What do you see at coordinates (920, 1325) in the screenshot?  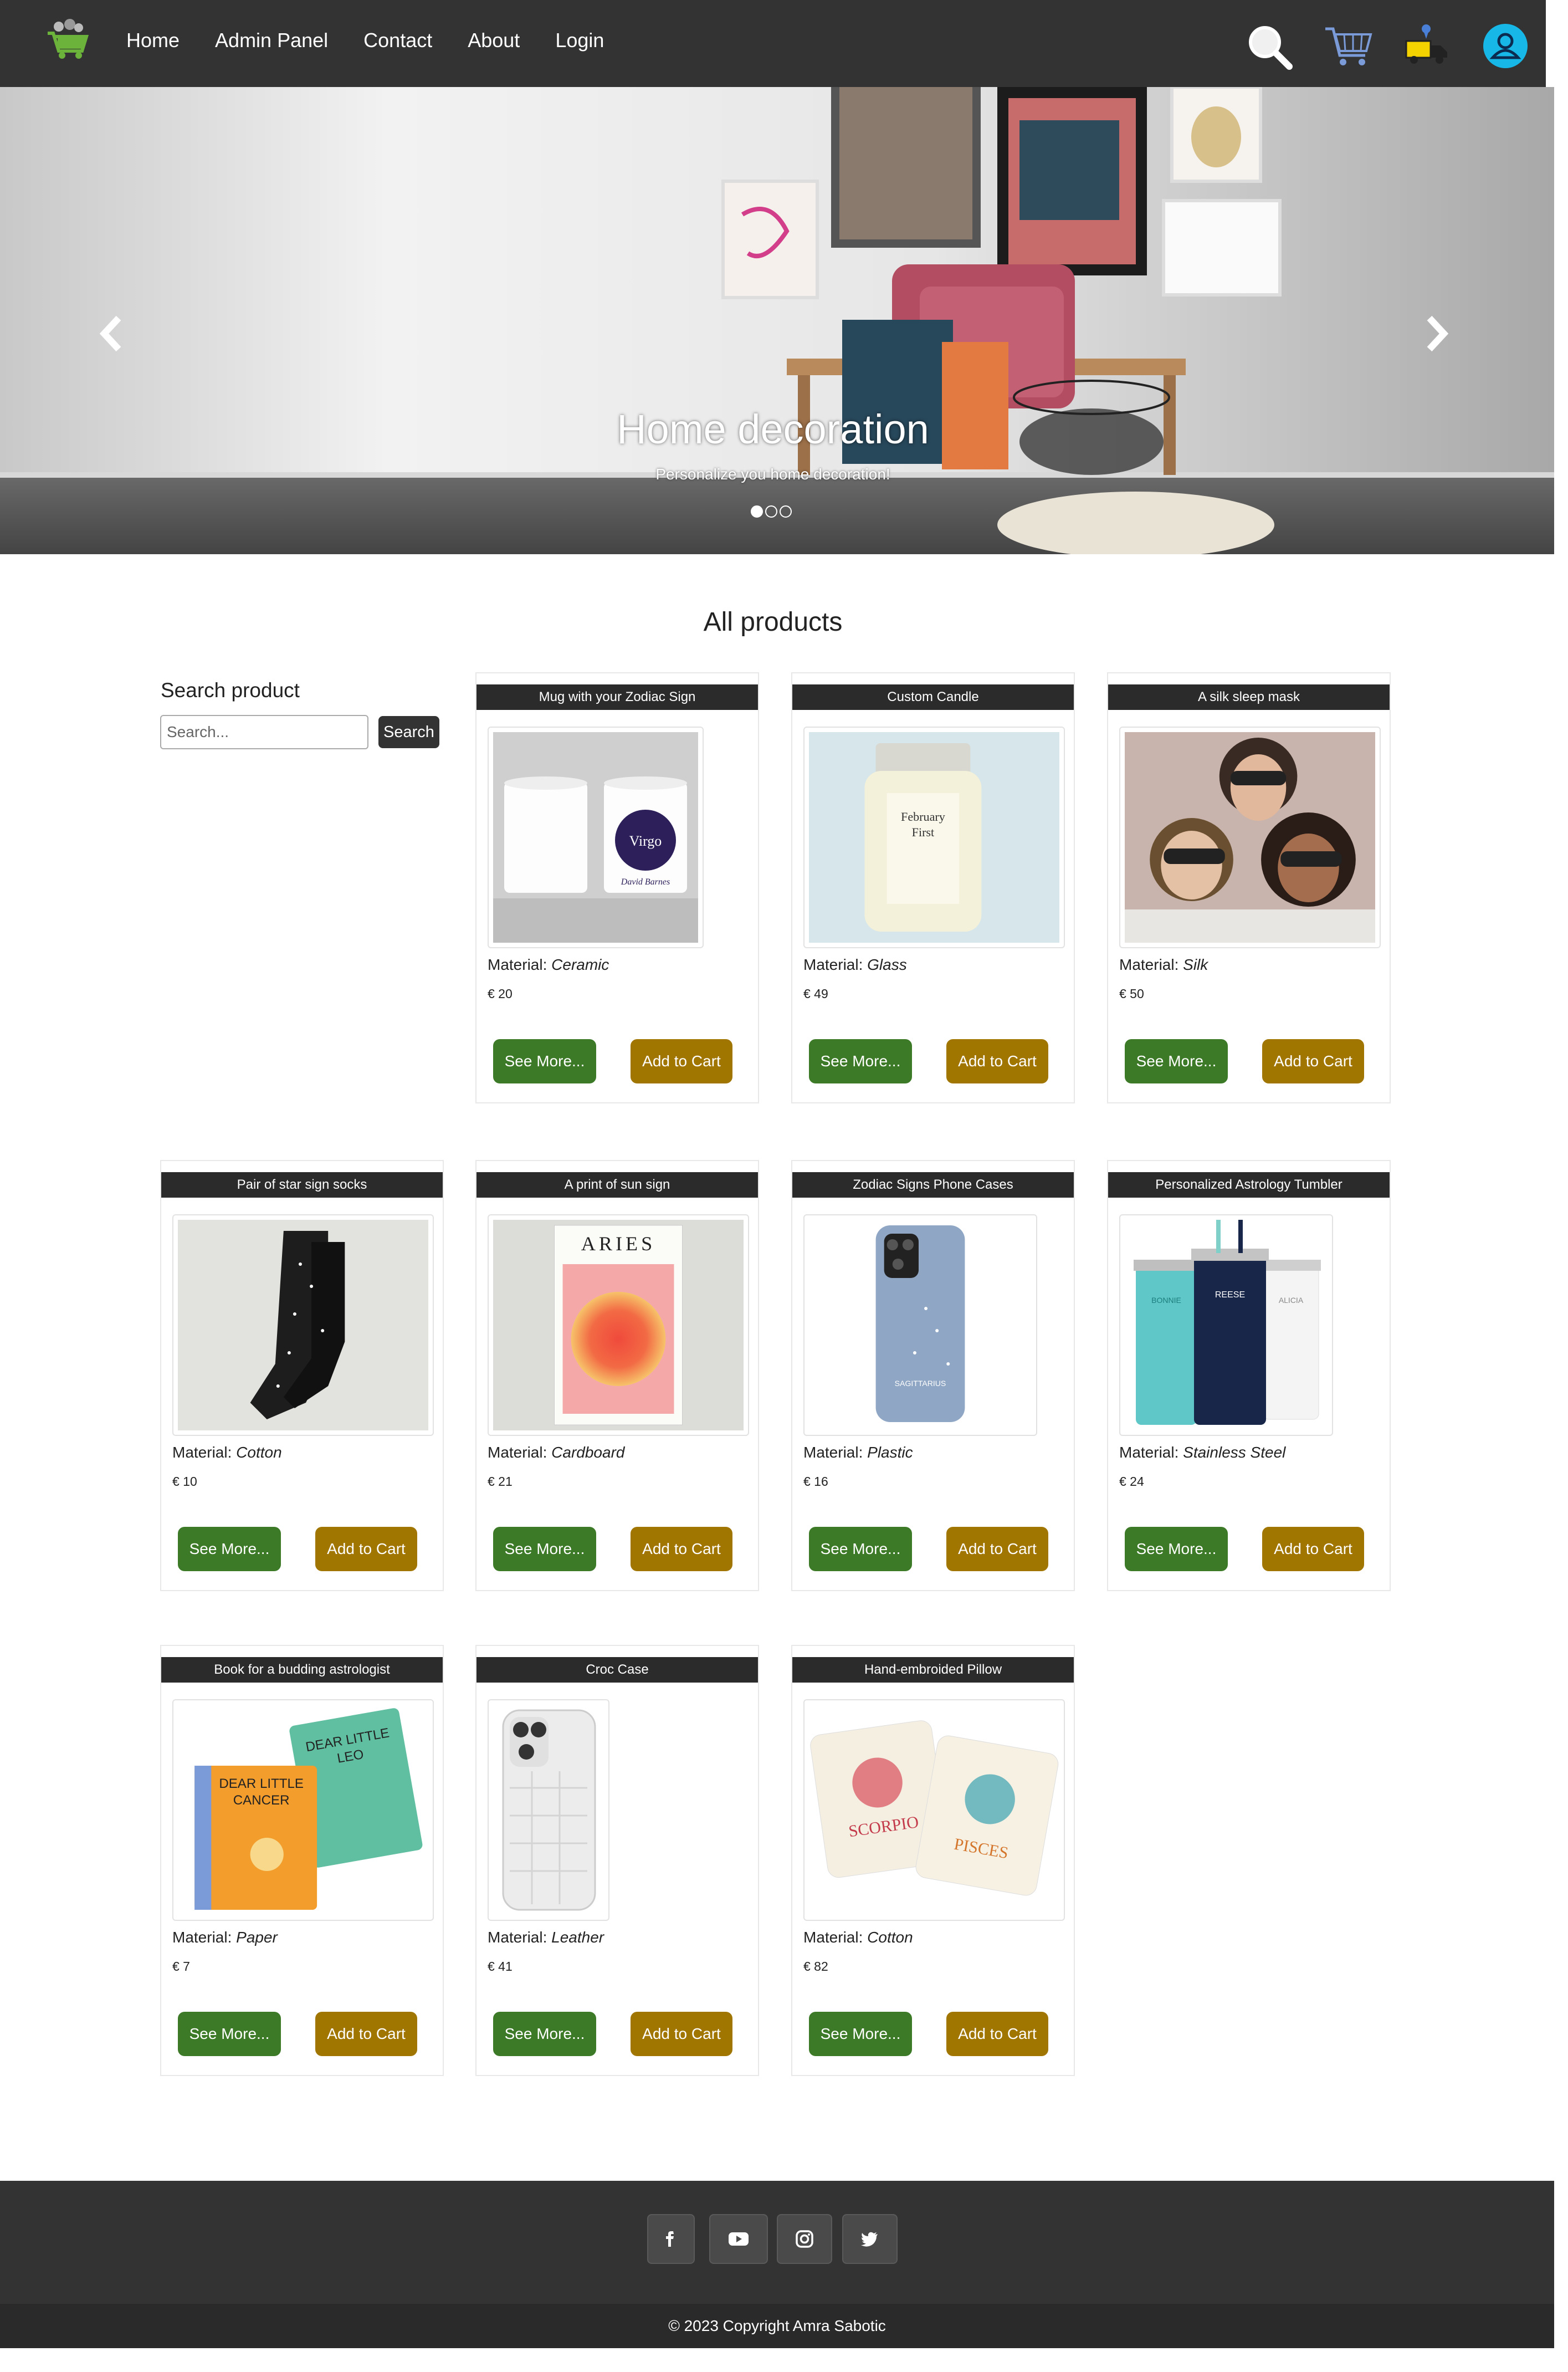 I see `product-image: SAGITTARIUS` at bounding box center [920, 1325].